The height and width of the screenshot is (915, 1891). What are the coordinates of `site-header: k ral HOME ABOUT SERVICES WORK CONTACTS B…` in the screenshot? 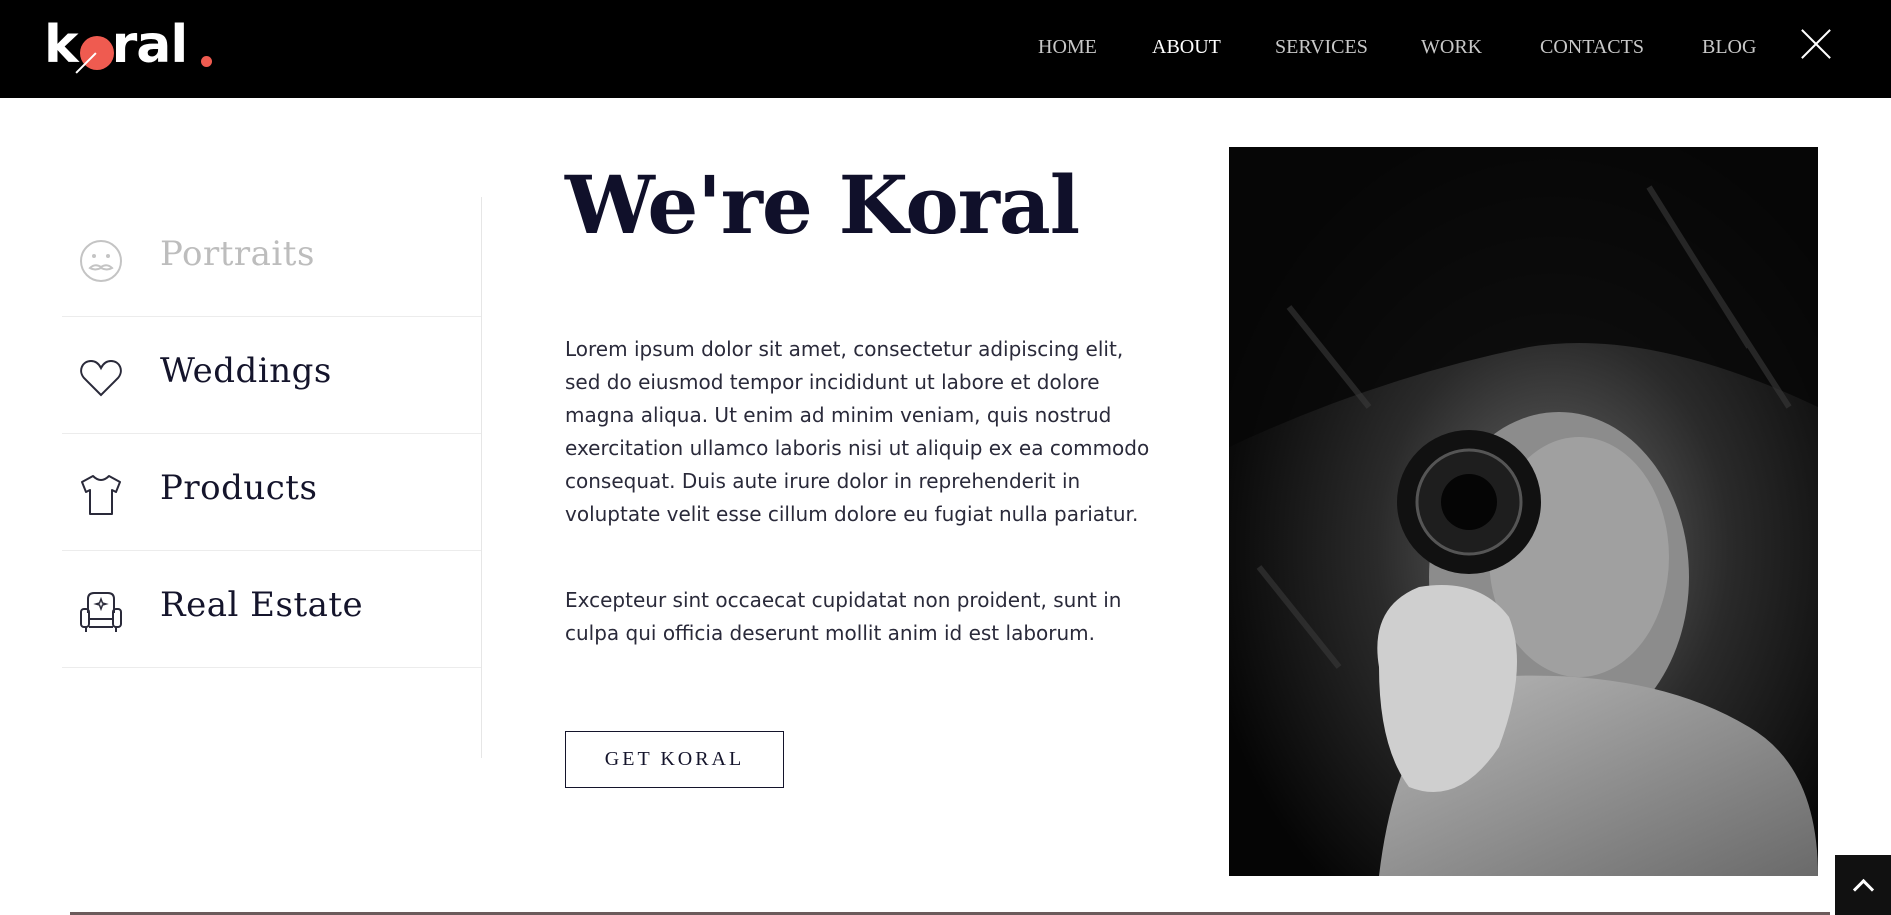 It's located at (945, 49).